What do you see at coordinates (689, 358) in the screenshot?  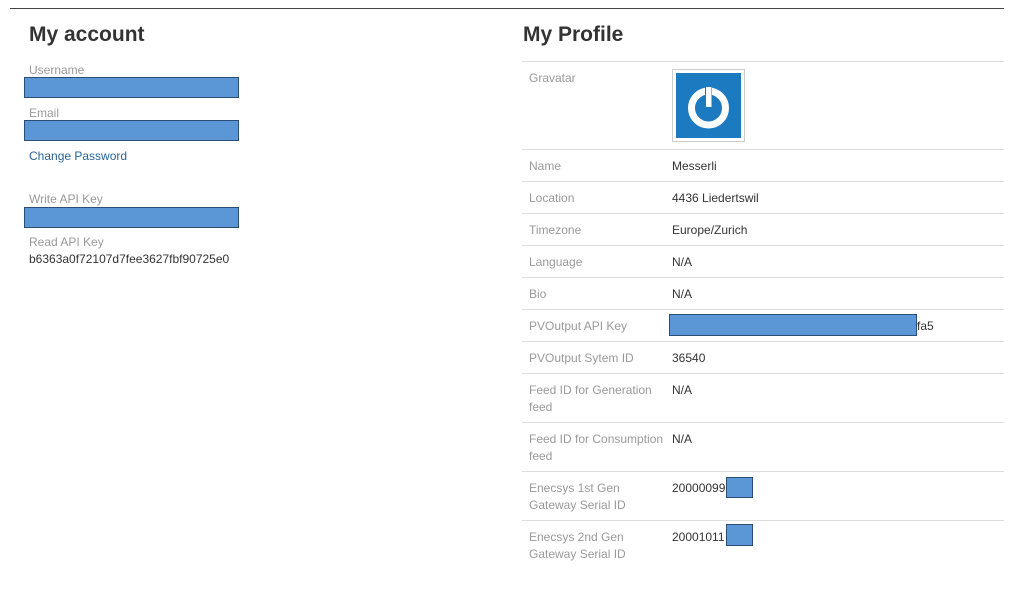 I see `profile-value-pvoutput-system-id: 36540` at bounding box center [689, 358].